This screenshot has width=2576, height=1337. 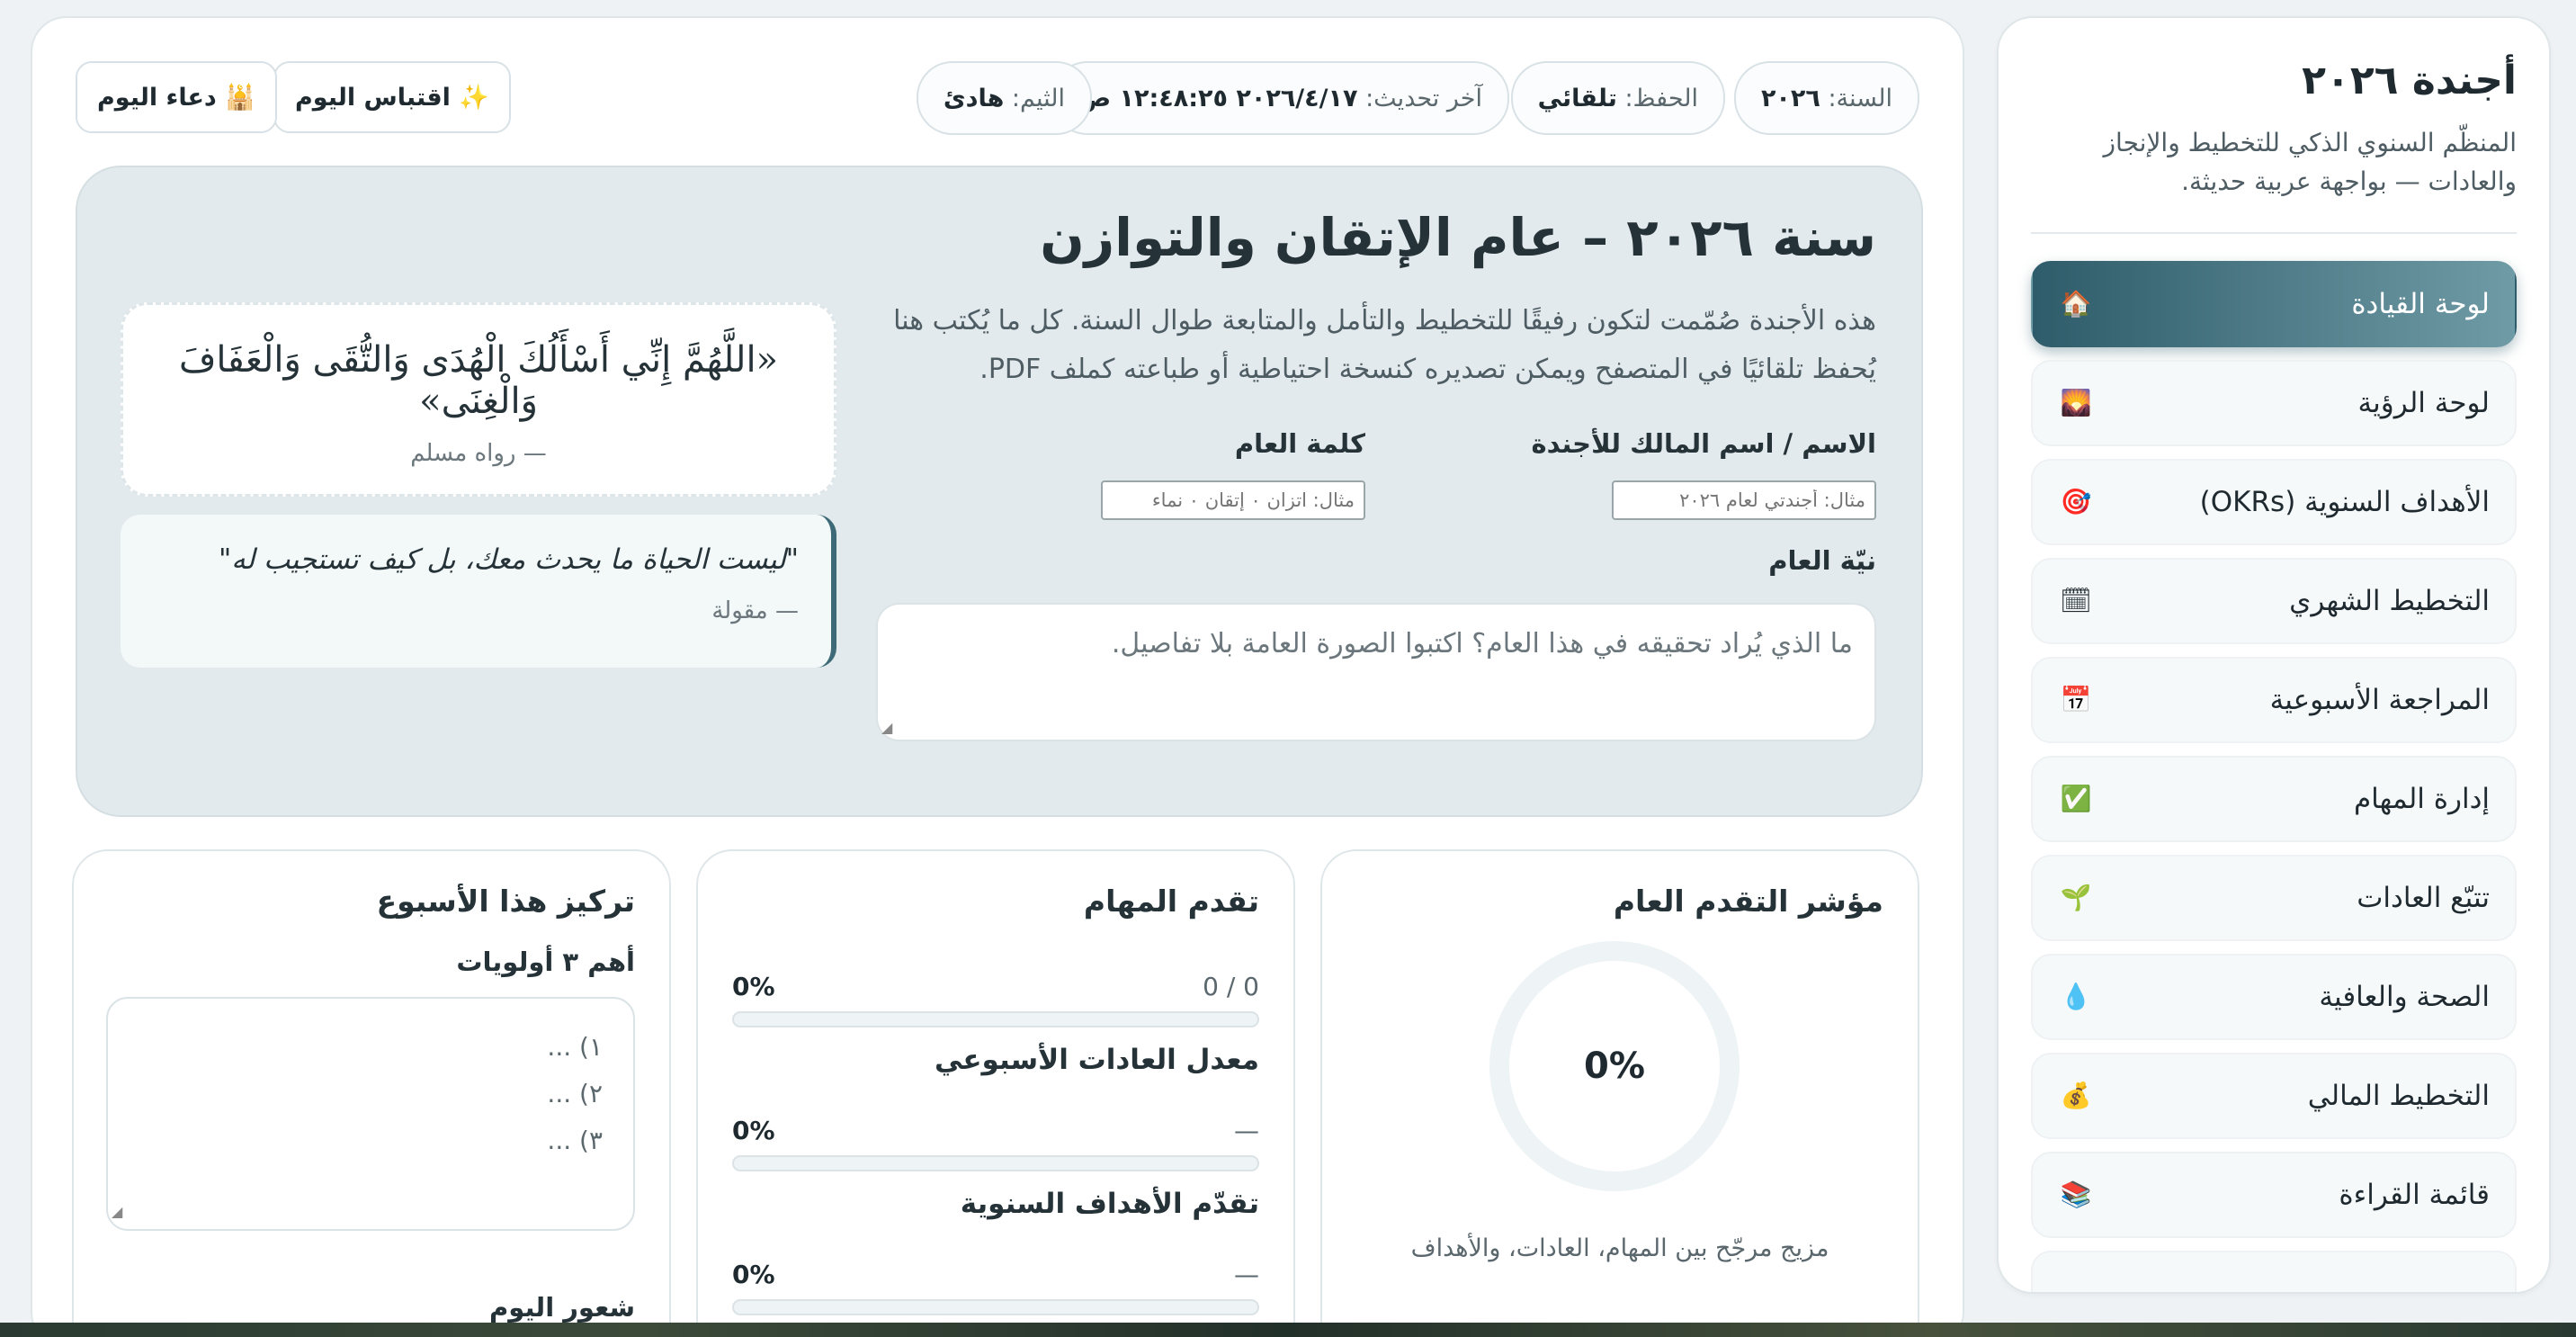 I want to click on sidebar-item-more, so click(x=2274, y=1271).